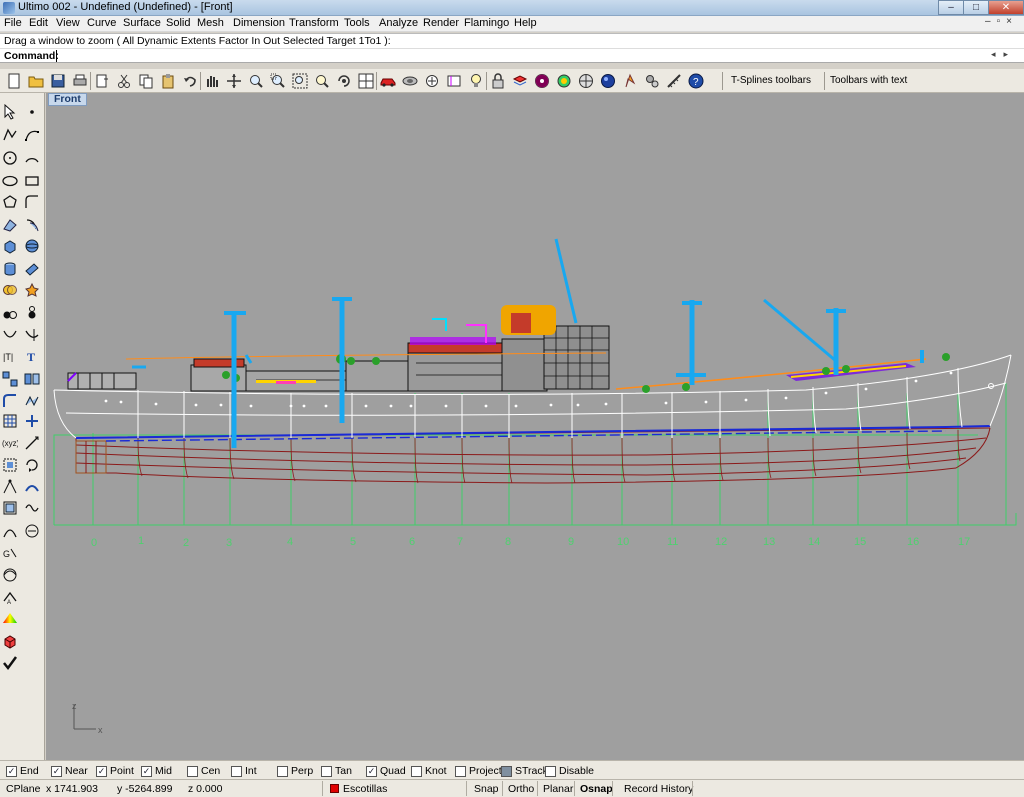 The width and height of the screenshot is (1024, 797). What do you see at coordinates (32, 158) in the screenshot?
I see `arc-icon` at bounding box center [32, 158].